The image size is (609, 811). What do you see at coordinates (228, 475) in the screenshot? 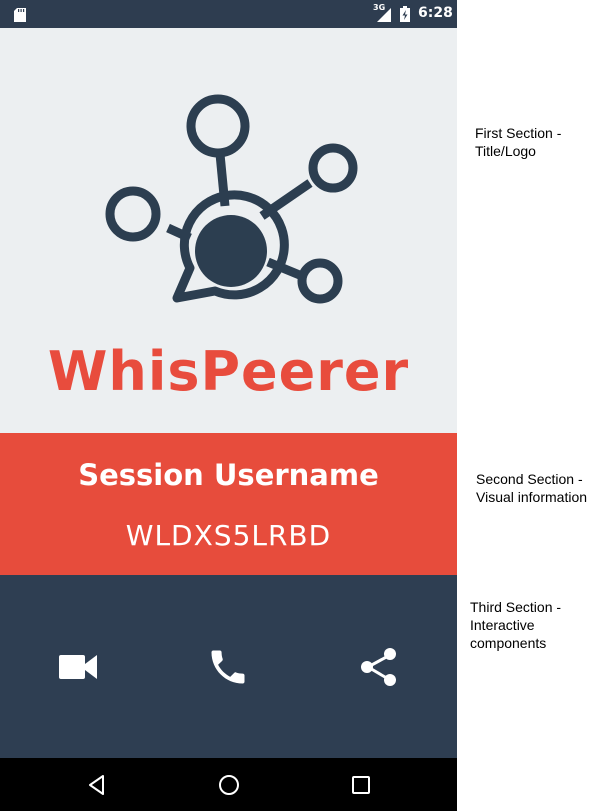
I see `session-username-heading: Session Username` at bounding box center [228, 475].